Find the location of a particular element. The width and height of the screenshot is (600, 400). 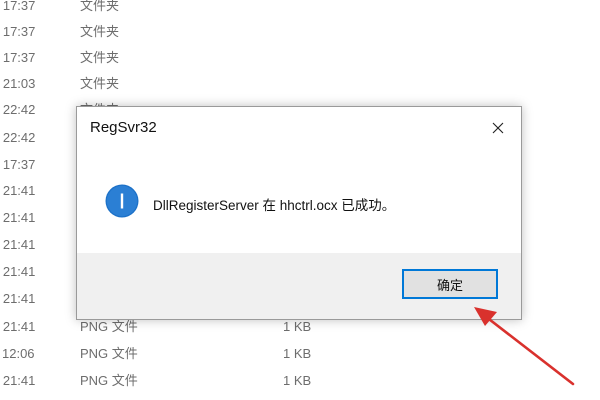

dialog-footer: 确定 is located at coordinates (299, 286).